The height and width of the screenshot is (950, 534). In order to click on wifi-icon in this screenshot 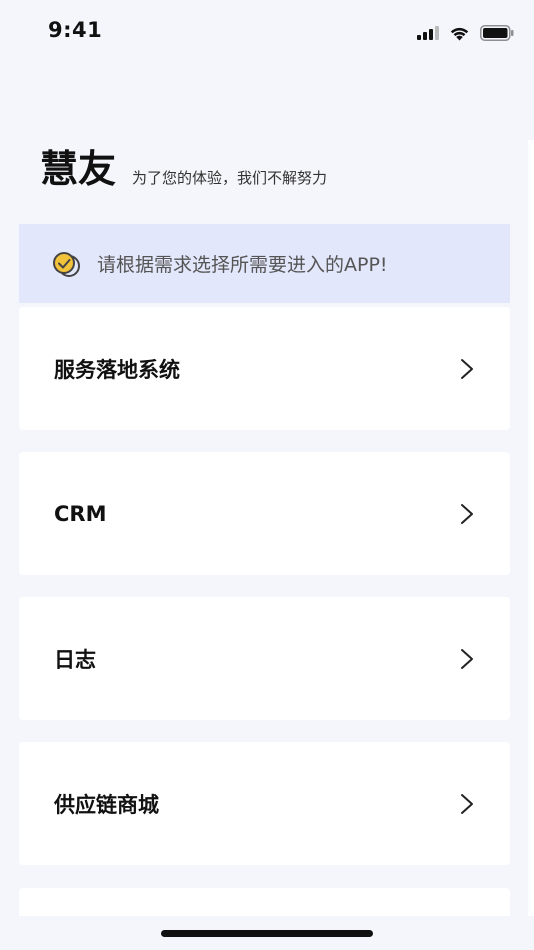, I will do `click(459, 33)`.